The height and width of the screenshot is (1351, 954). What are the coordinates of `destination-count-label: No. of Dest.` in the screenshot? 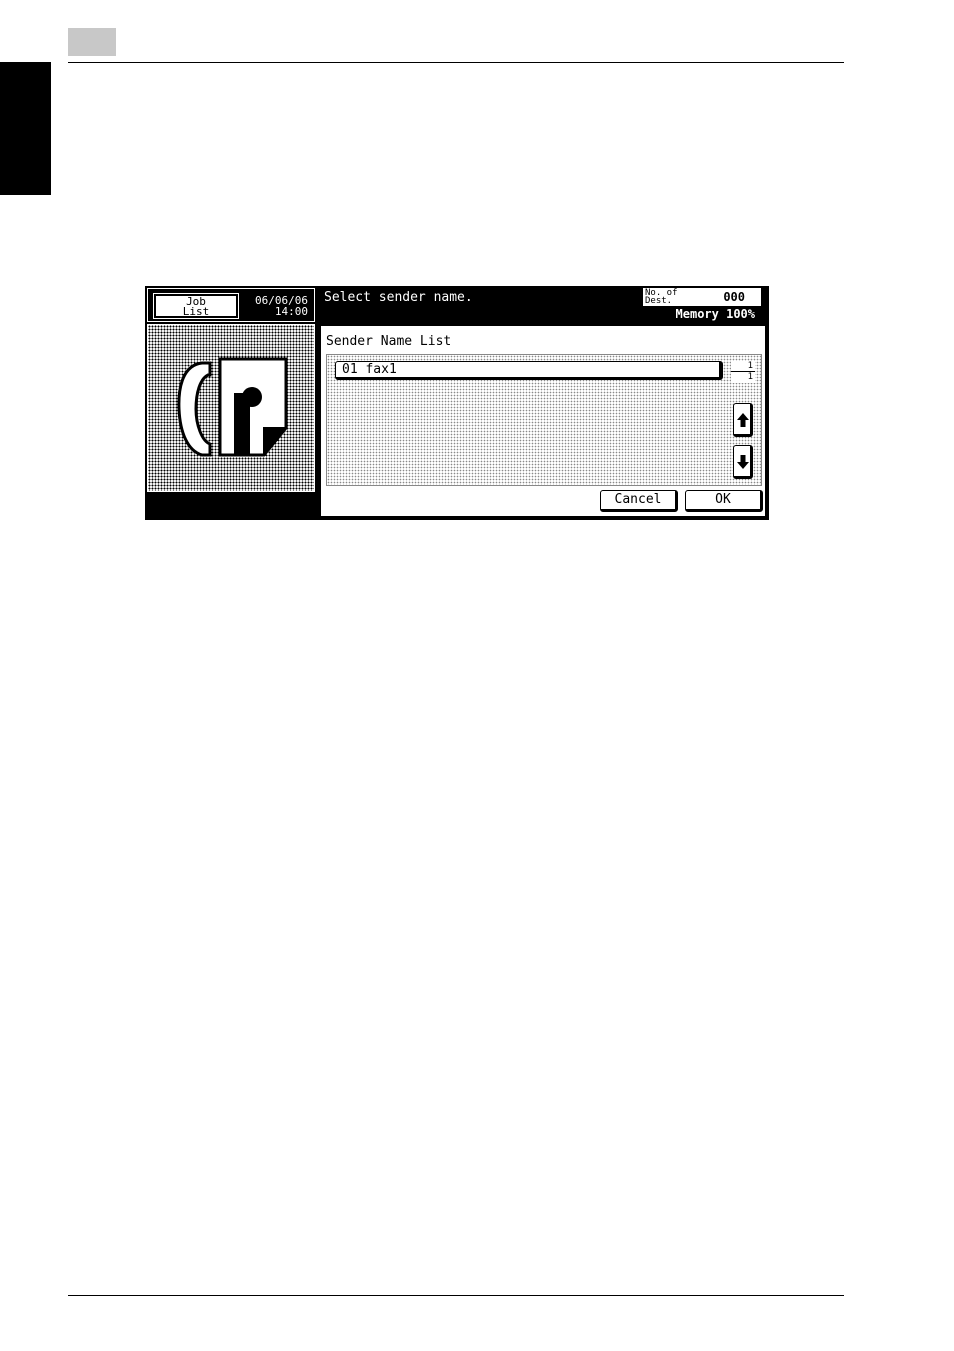 It's located at (661, 297).